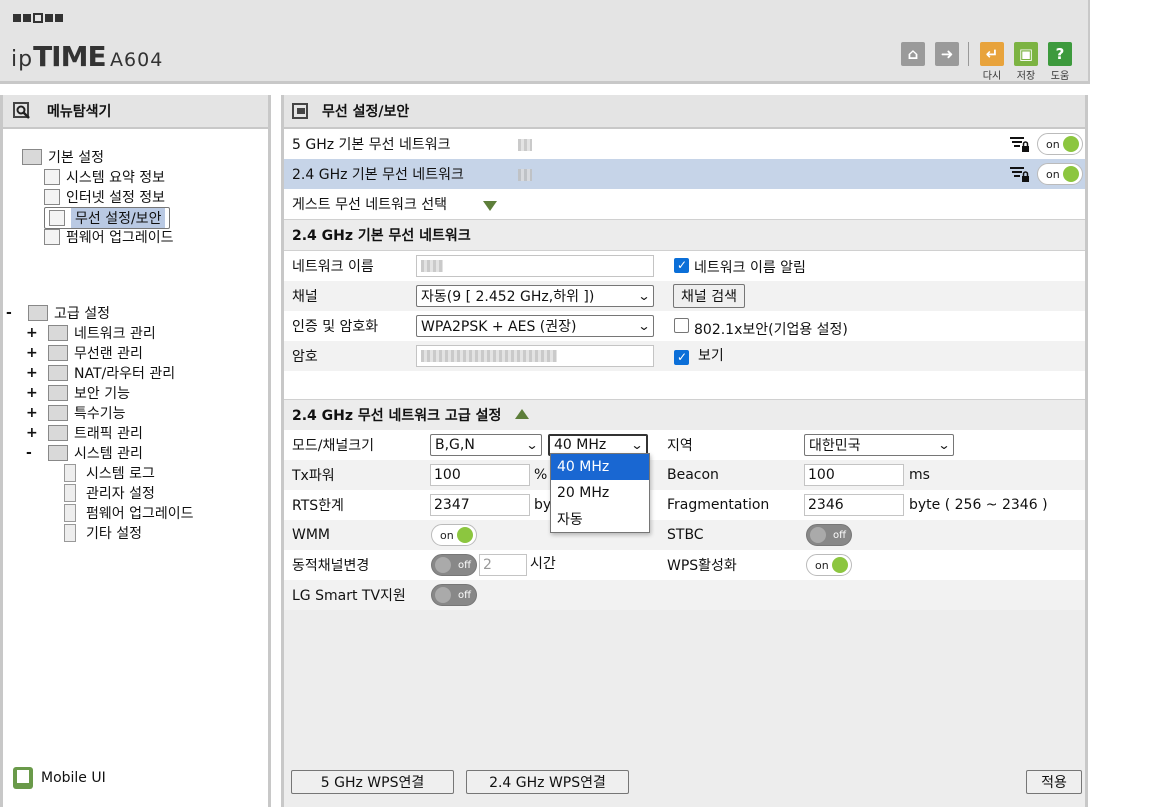 The image size is (1152, 807). I want to click on tree-nat-router: + NAT/라우터 관리, so click(100, 373).